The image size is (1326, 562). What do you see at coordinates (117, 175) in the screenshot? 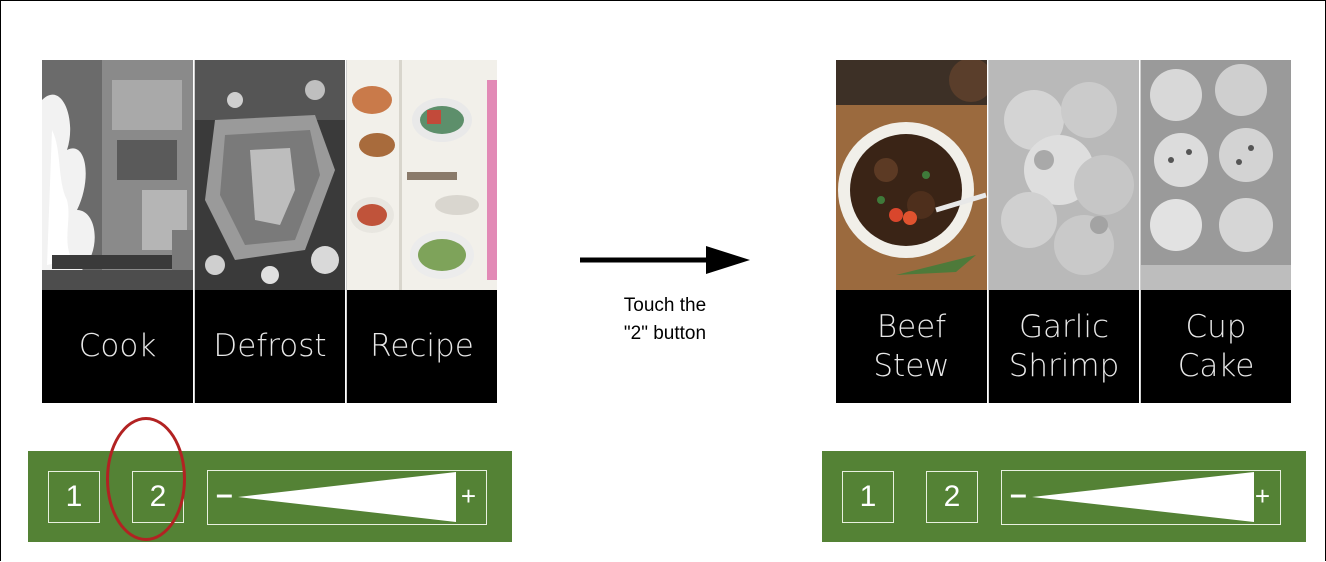
I see `chef-flambe-photo` at bounding box center [117, 175].